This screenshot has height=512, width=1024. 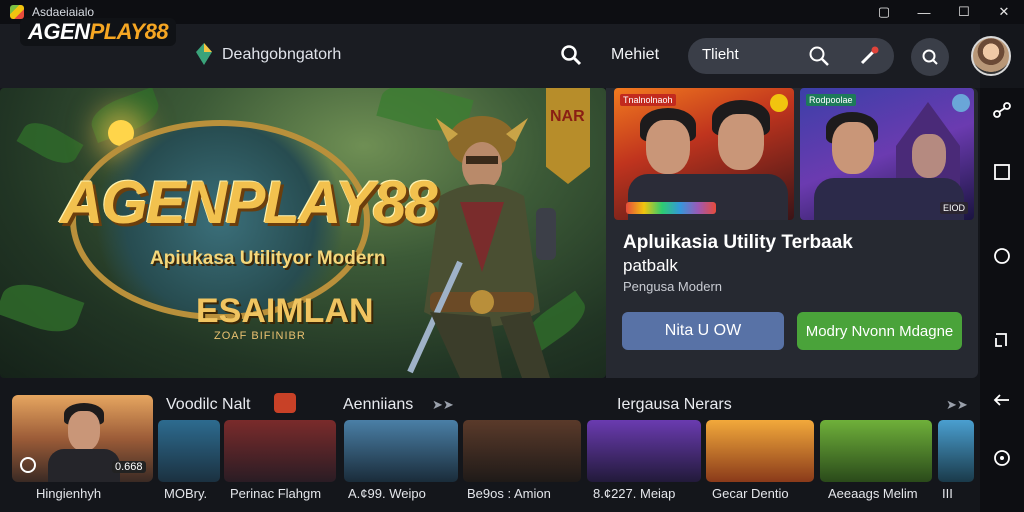 I want to click on share-icon, so click(x=1002, y=110).